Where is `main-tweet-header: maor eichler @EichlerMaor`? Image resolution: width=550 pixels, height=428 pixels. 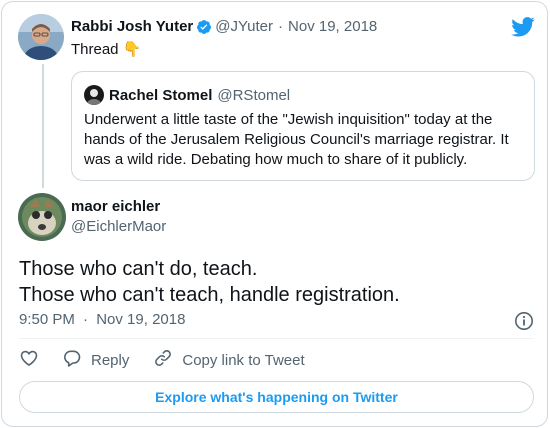 main-tweet-header: maor eichler @EichlerMaor is located at coordinates (118, 216).